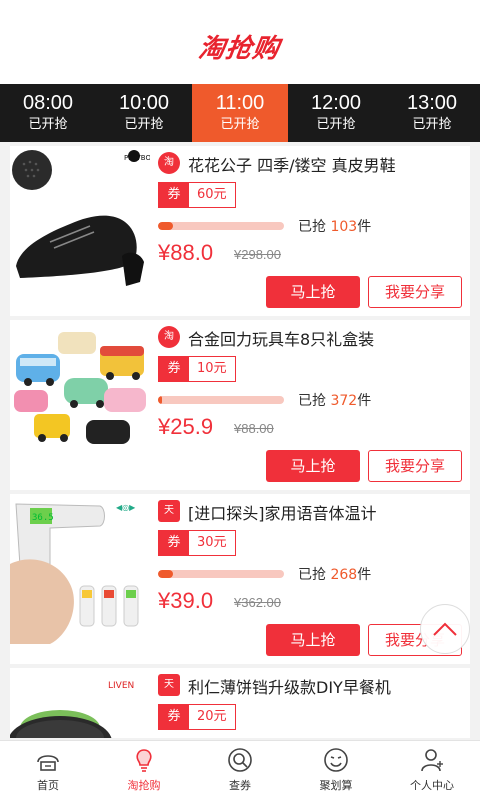  I want to click on sold-number: 103, so click(344, 227).